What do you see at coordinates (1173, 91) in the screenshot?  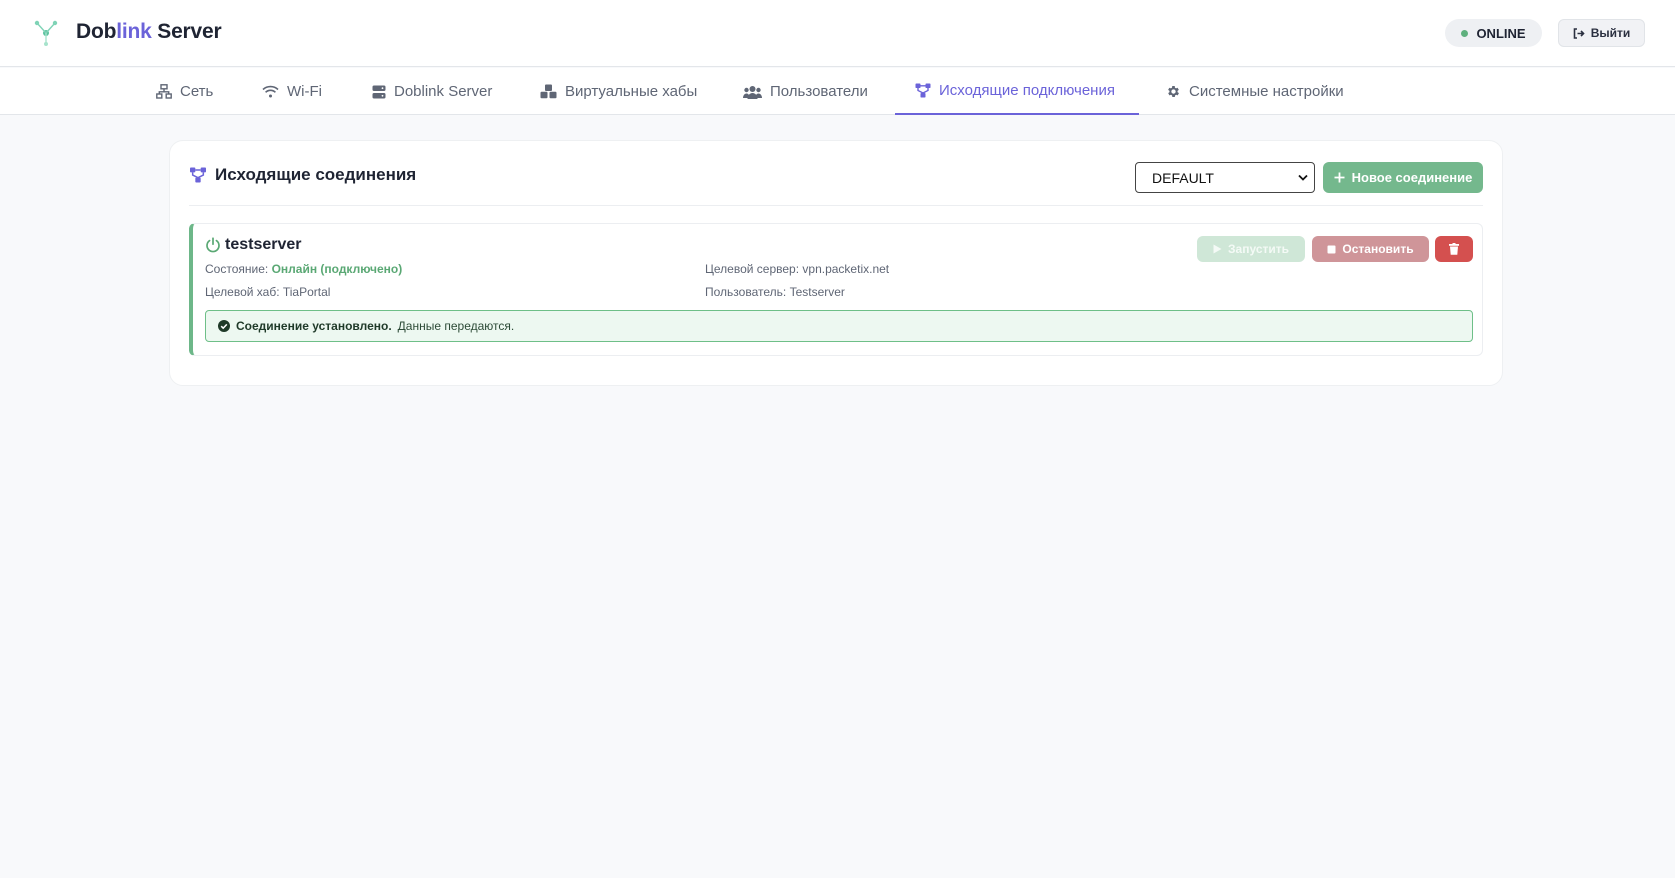 I see `gear-icon` at bounding box center [1173, 91].